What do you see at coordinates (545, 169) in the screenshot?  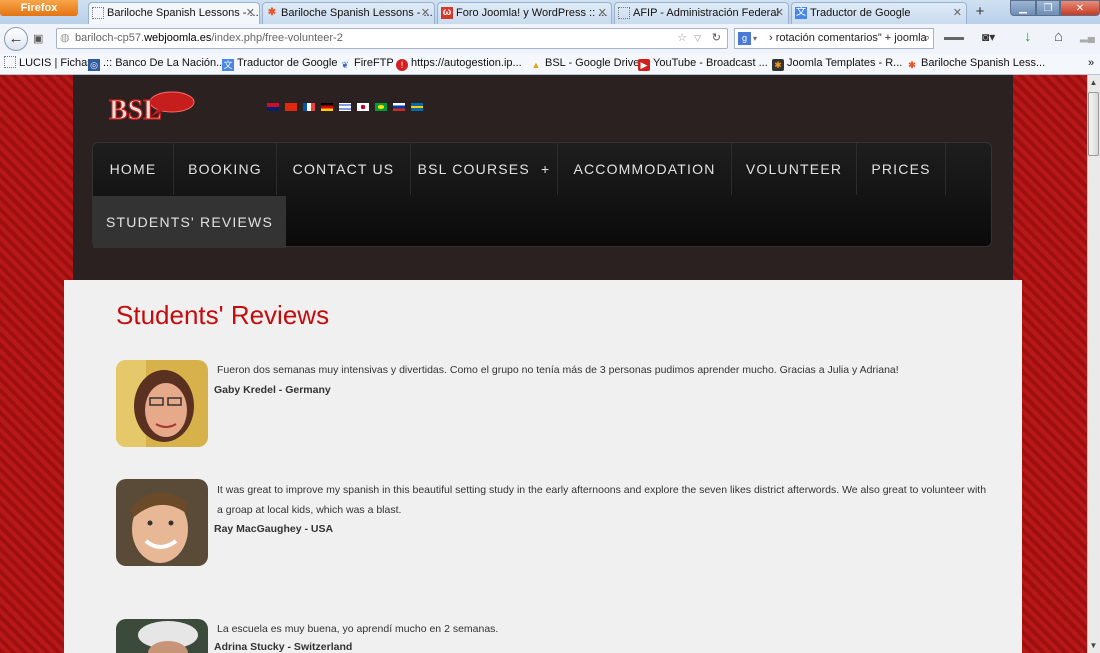 I see `plus-icon: +` at bounding box center [545, 169].